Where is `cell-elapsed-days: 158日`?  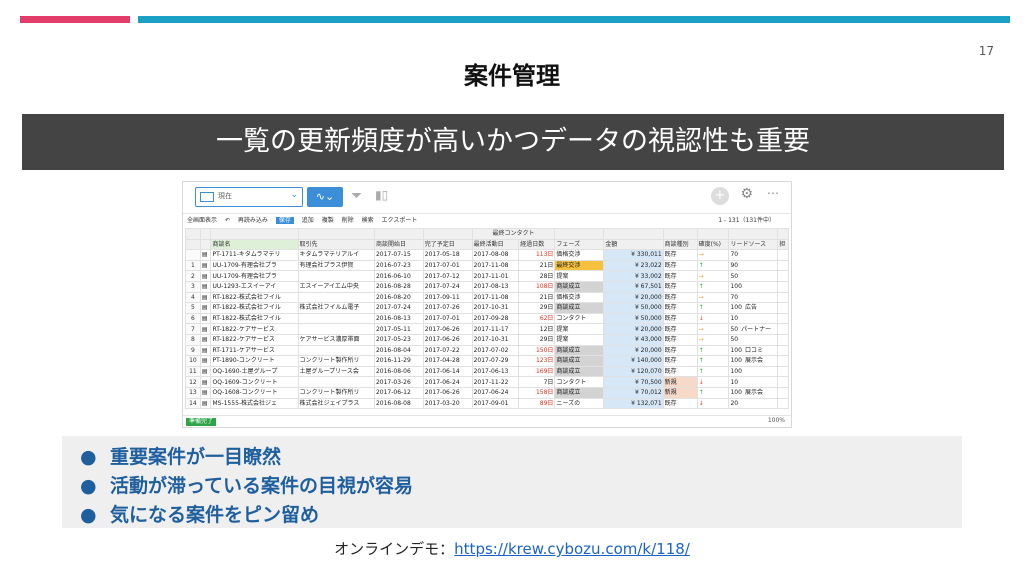
cell-elapsed-days: 158日 is located at coordinates (537, 392).